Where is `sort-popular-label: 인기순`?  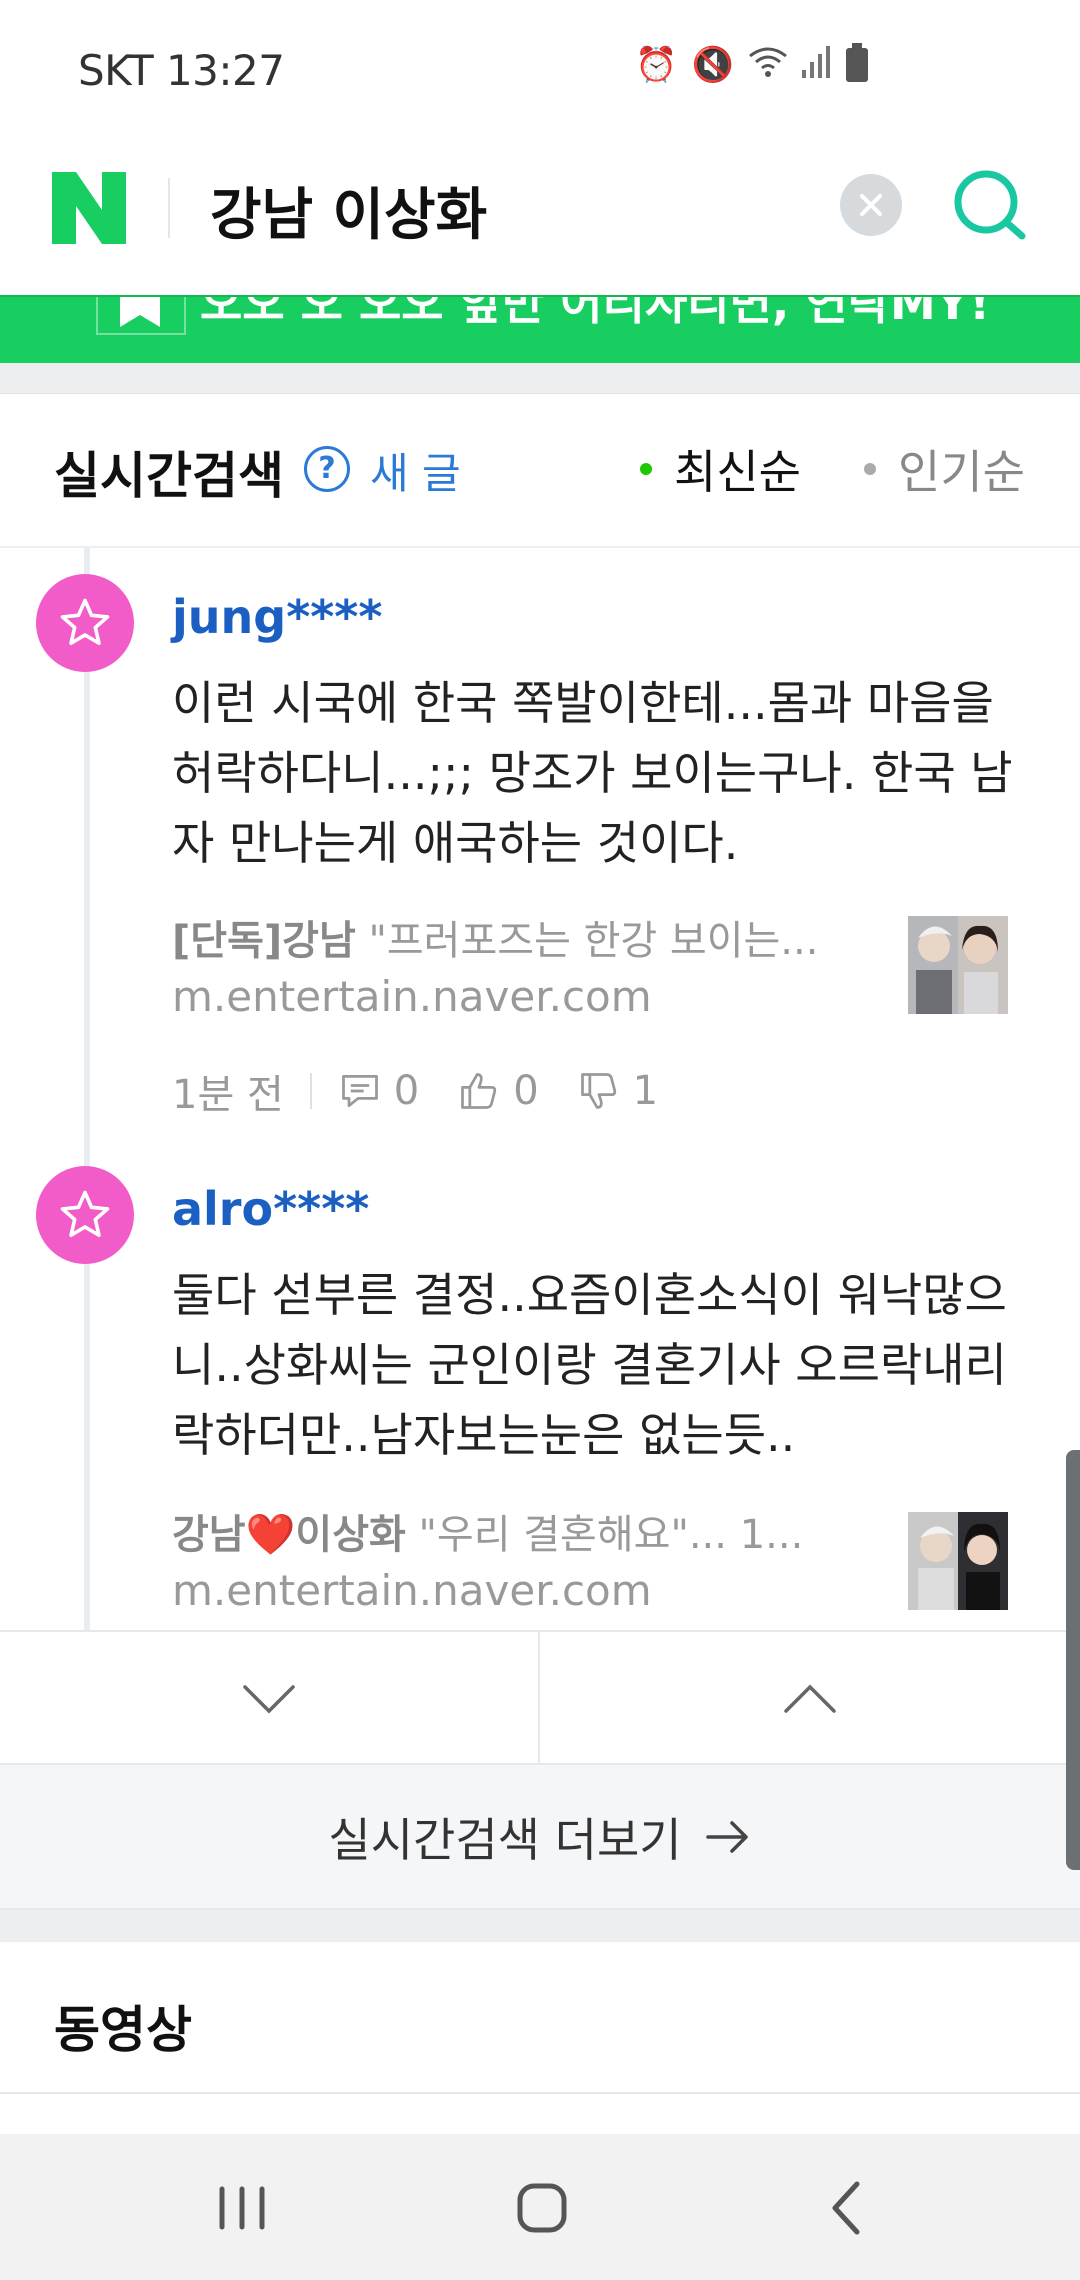 sort-popular-label: 인기순 is located at coordinates (961, 472).